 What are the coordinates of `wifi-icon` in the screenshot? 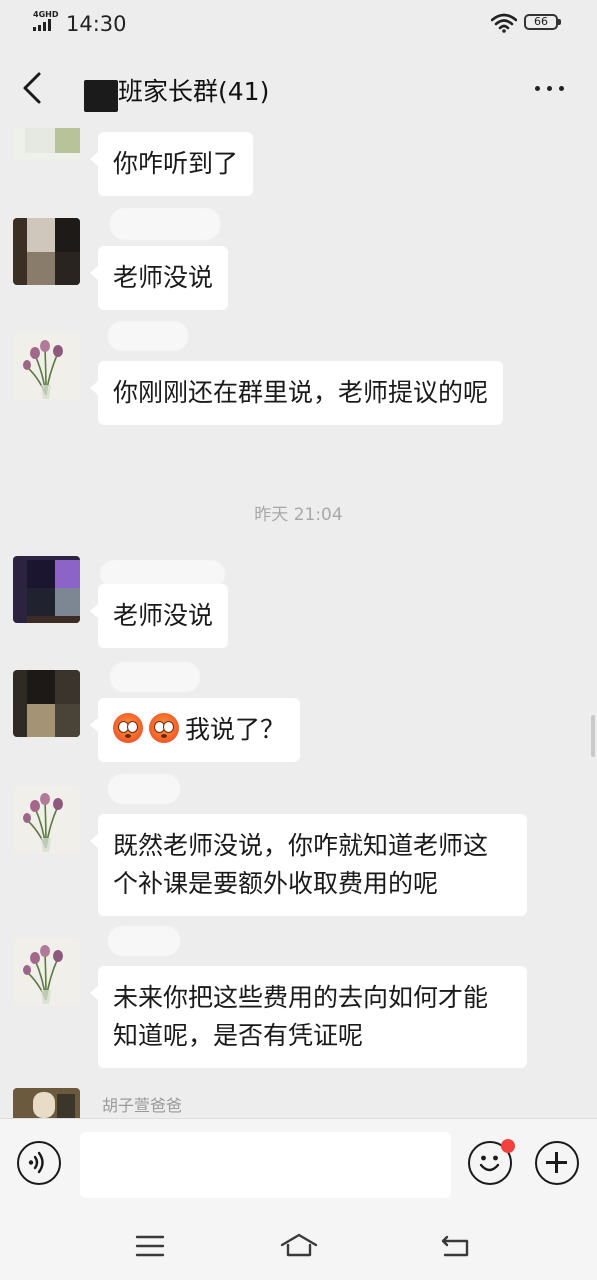 It's located at (504, 23).